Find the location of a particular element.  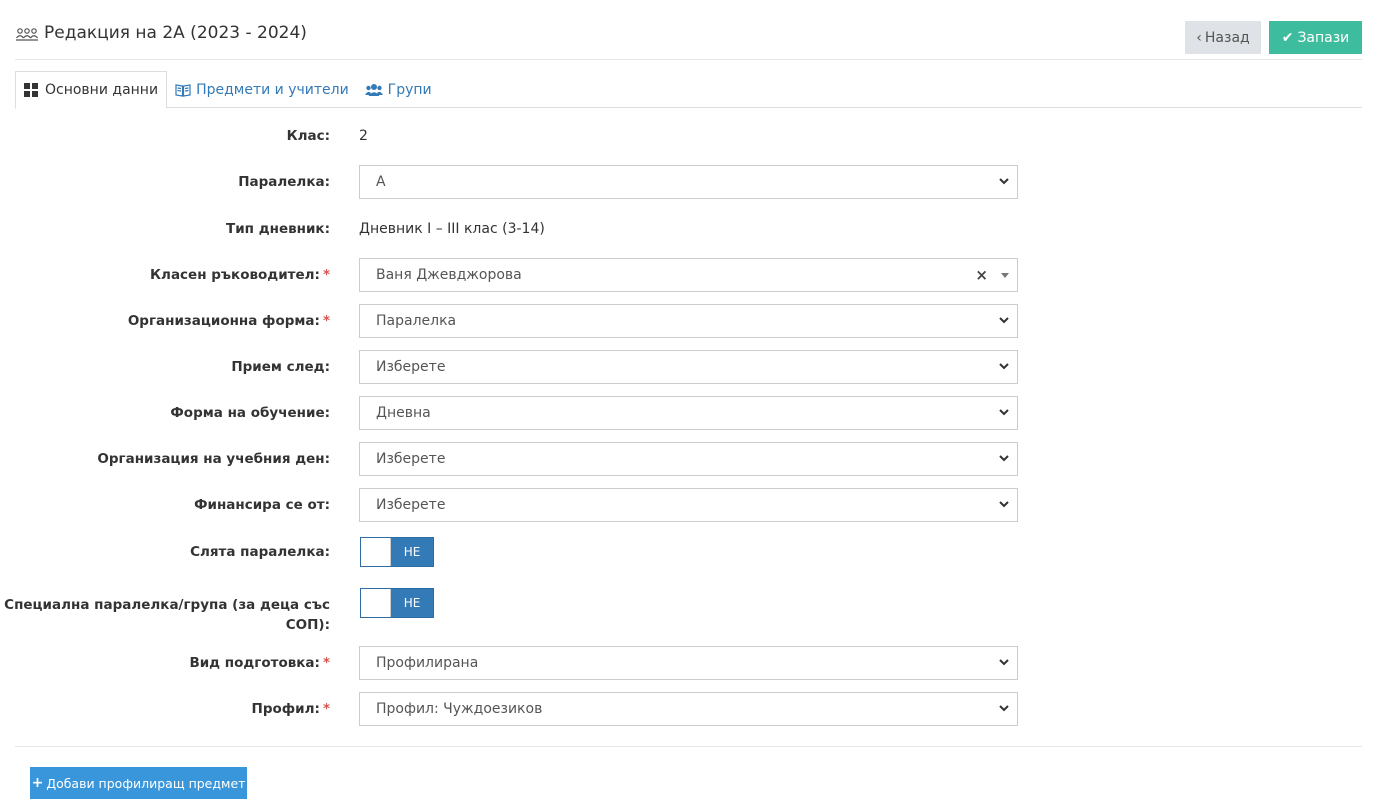

page-title: Редакция на 2А (2023 - 2024) is located at coordinates (161, 33).